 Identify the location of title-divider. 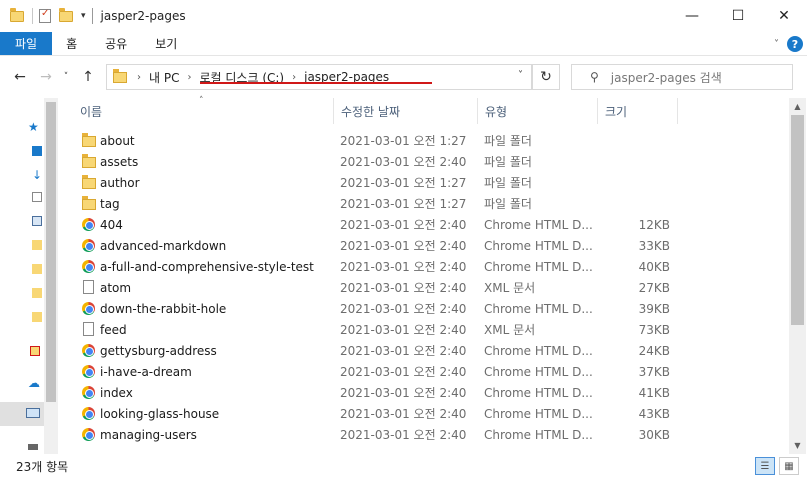
(92, 16).